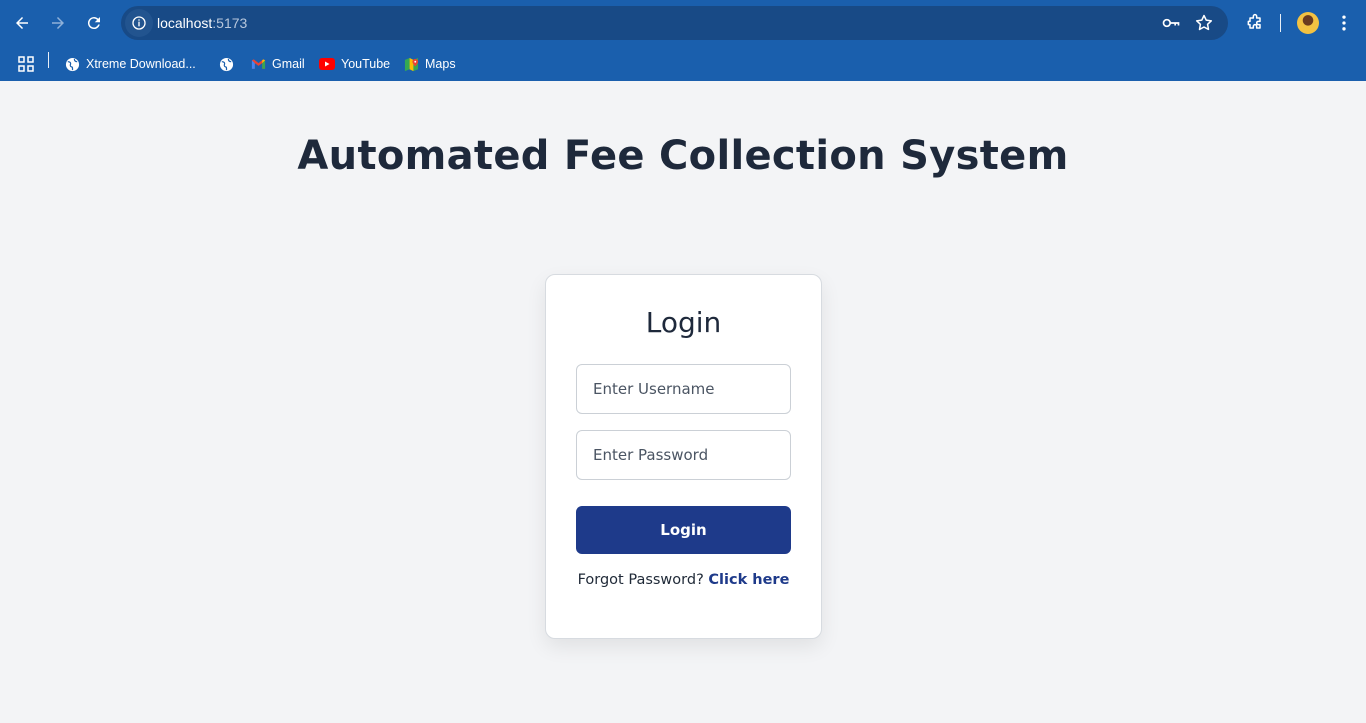 This screenshot has height=723, width=1366. Describe the element at coordinates (411, 64) in the screenshot. I see `maps-icon` at that location.